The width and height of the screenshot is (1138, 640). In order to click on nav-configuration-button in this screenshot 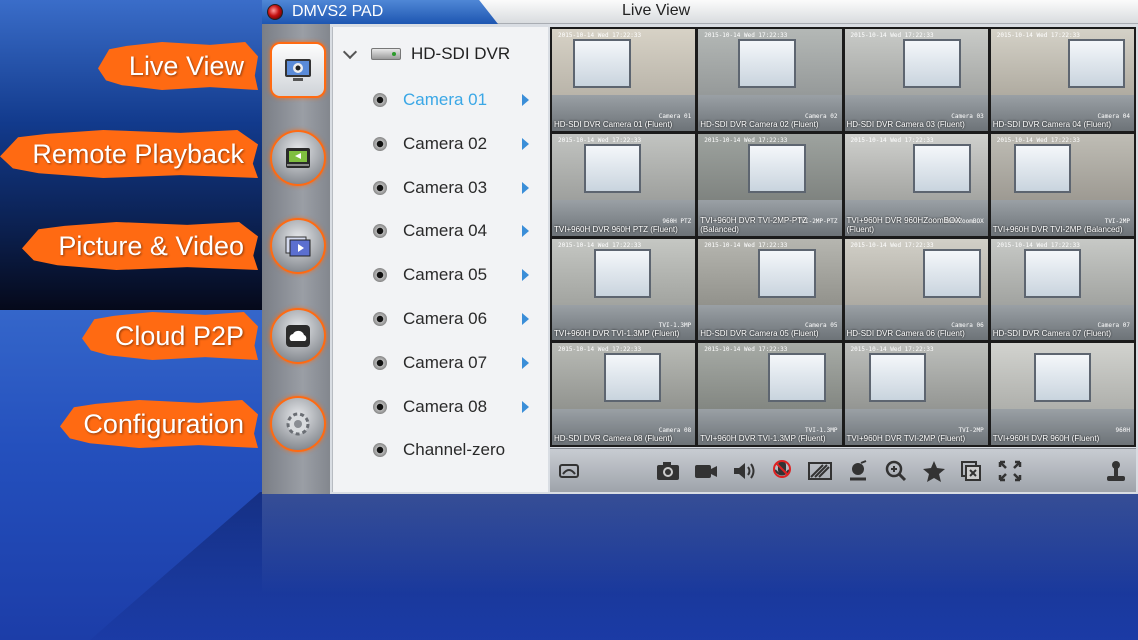, I will do `click(298, 424)`.